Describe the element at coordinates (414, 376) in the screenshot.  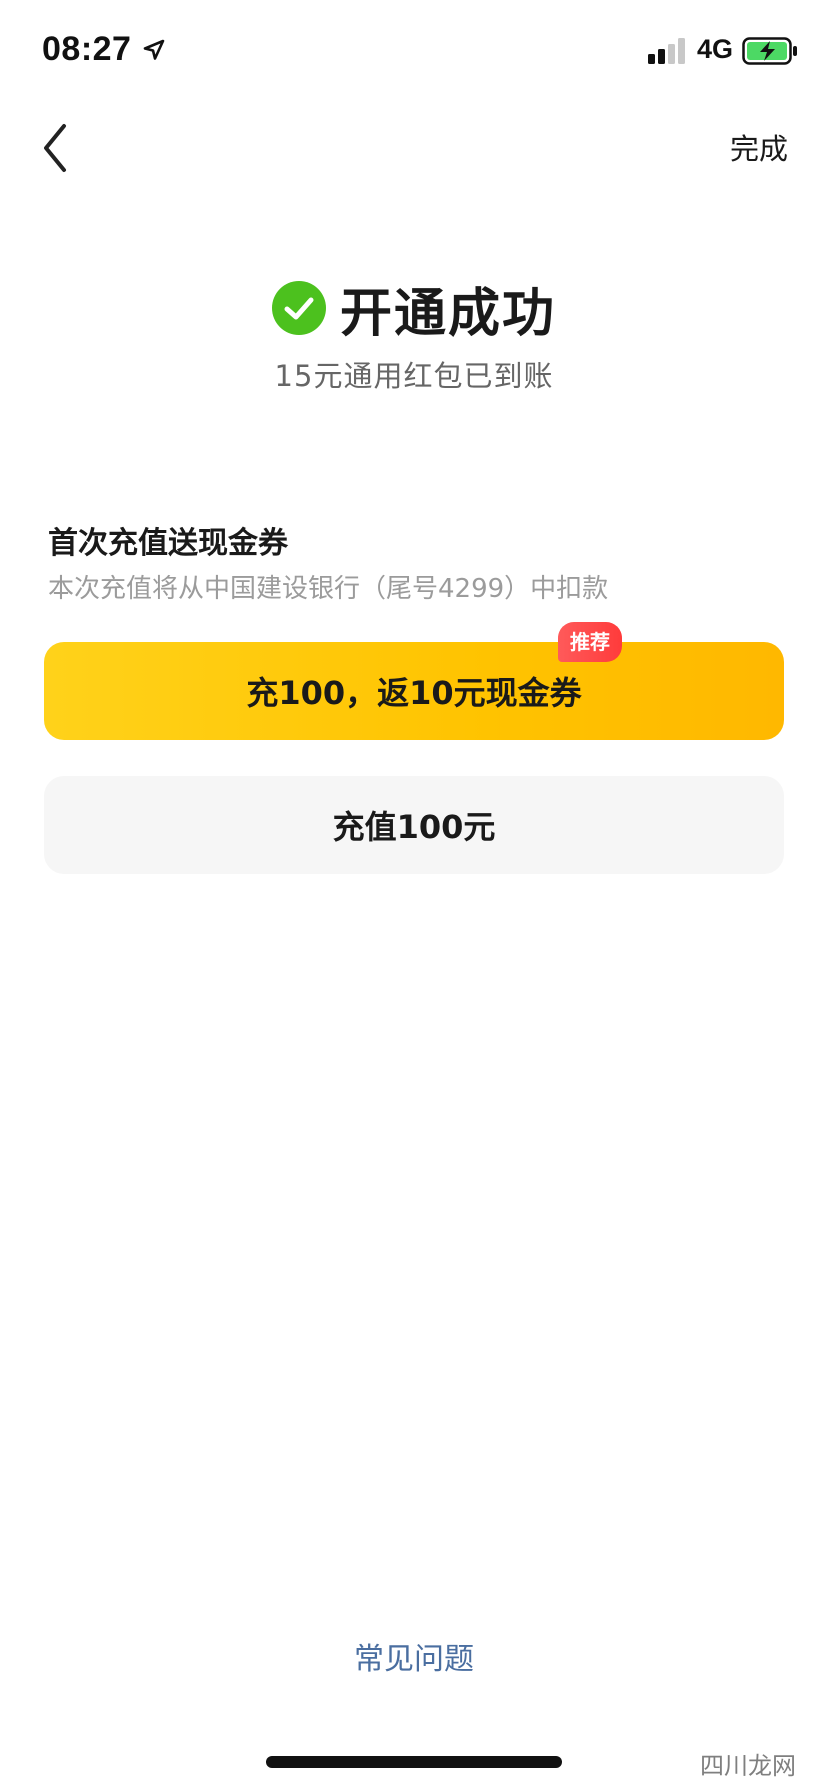
I see `success-subtitle: 15元通用红包已到账` at that location.